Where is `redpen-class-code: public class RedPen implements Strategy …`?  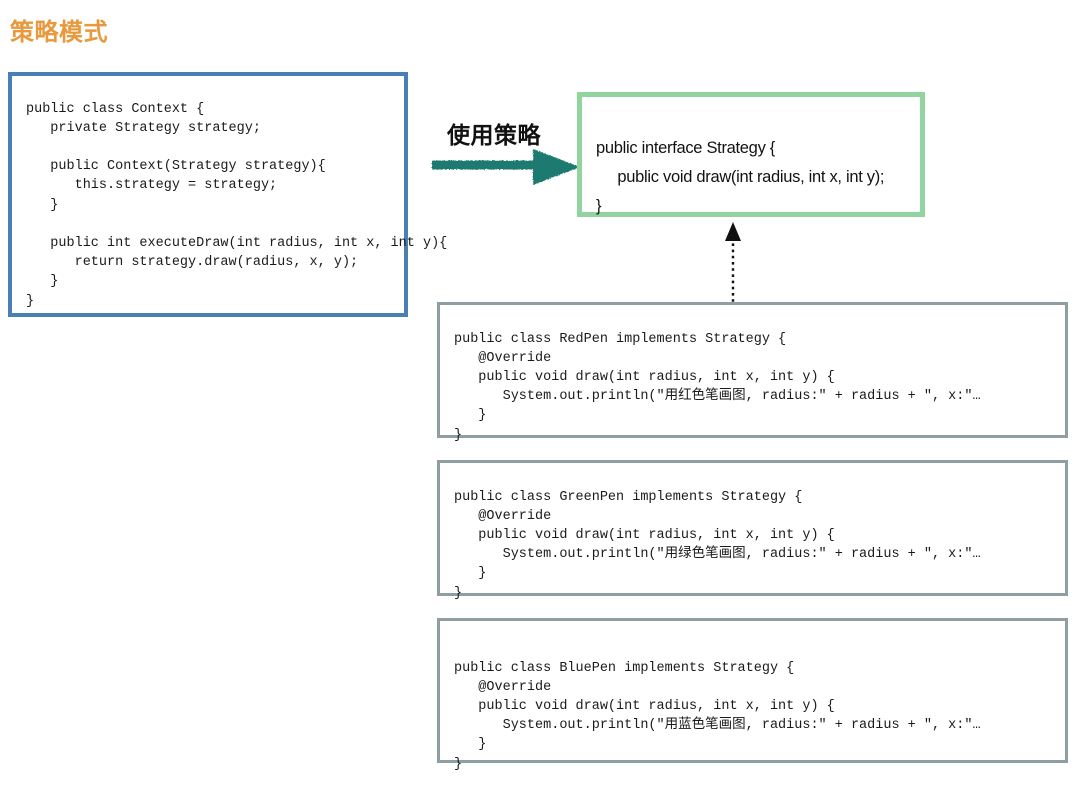
redpen-class-code: public class RedPen implements Strategy … is located at coordinates (717, 387).